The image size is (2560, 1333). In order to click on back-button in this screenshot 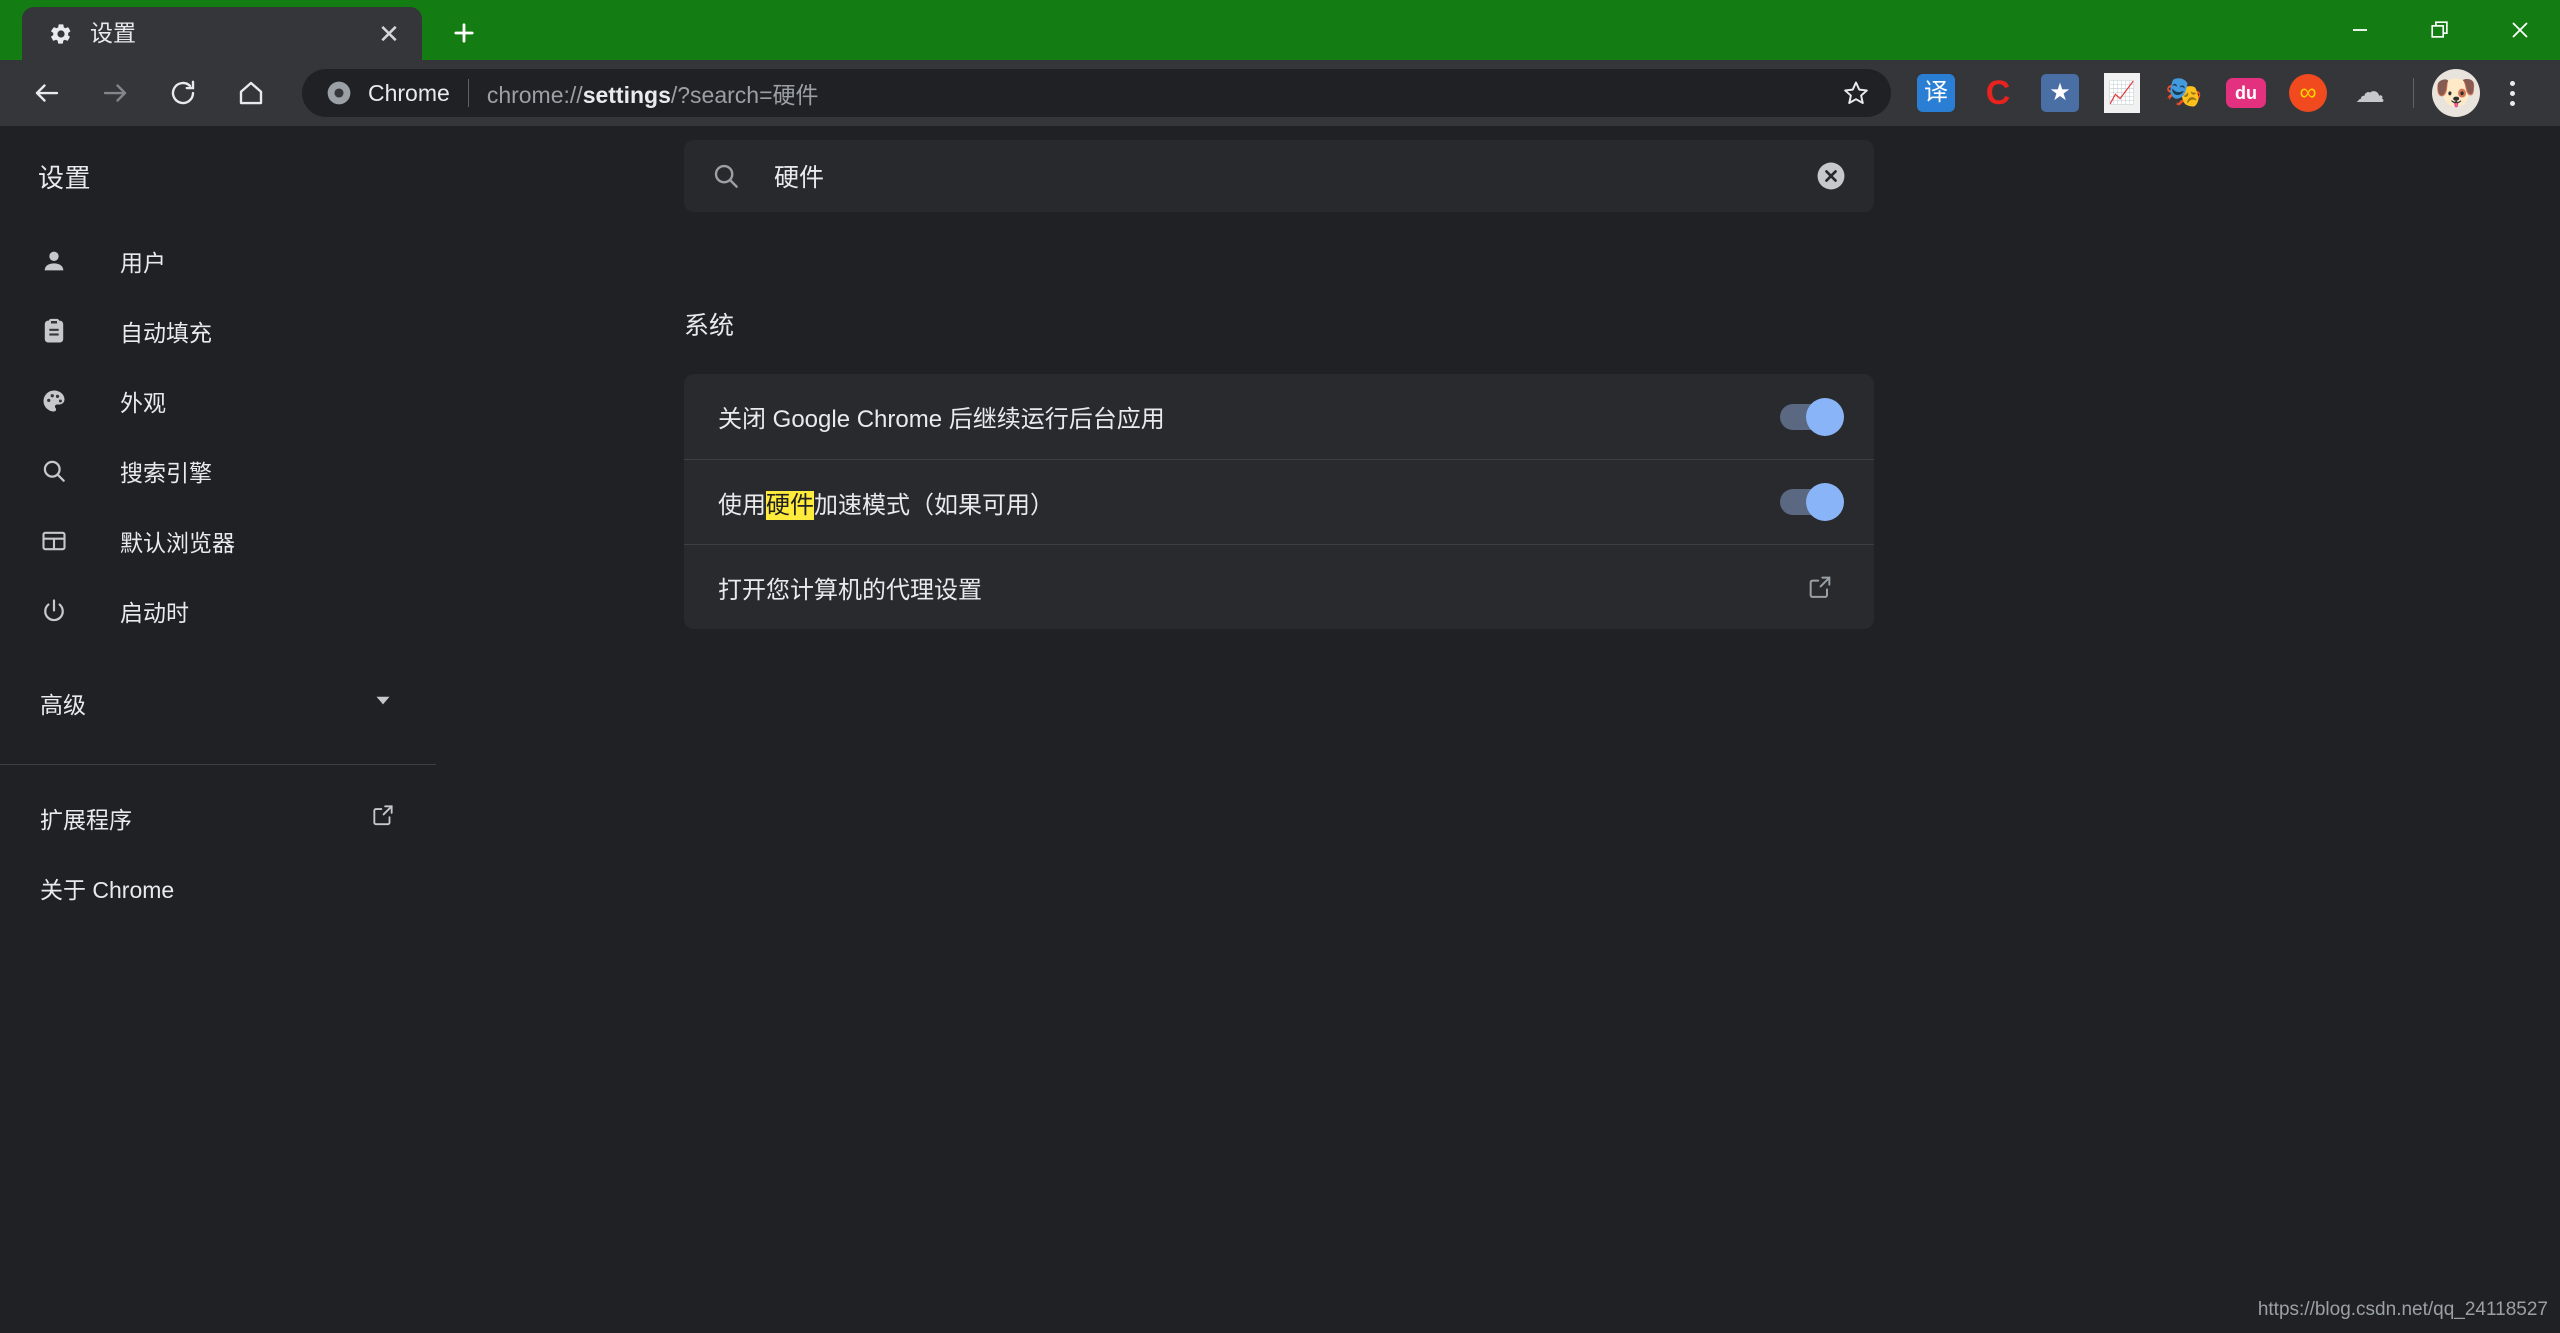, I will do `click(47, 93)`.